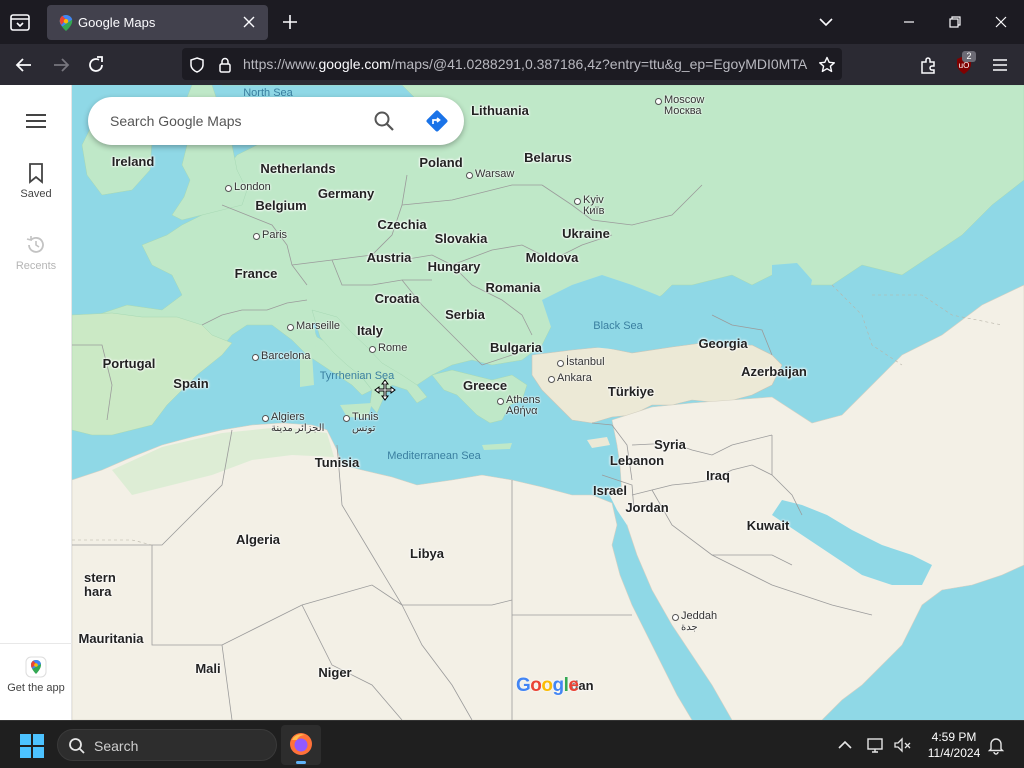 This screenshot has height=768, width=1024. What do you see at coordinates (588, 205) in the screenshot?
I see `city-kyiv: Kyiv Київ` at bounding box center [588, 205].